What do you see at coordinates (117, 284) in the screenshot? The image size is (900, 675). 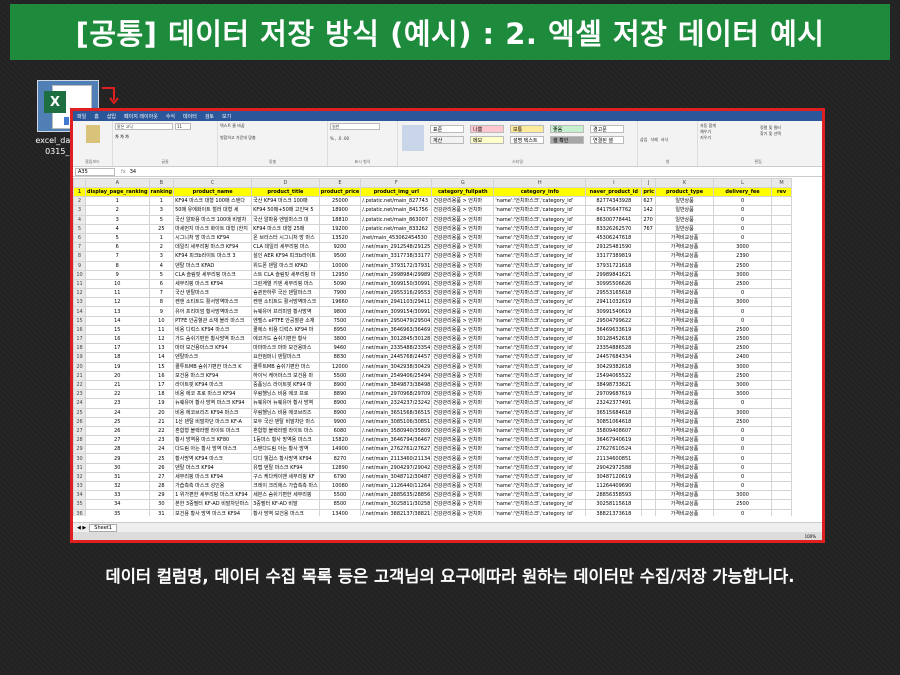 I see `table-cell: 10` at bounding box center [117, 284].